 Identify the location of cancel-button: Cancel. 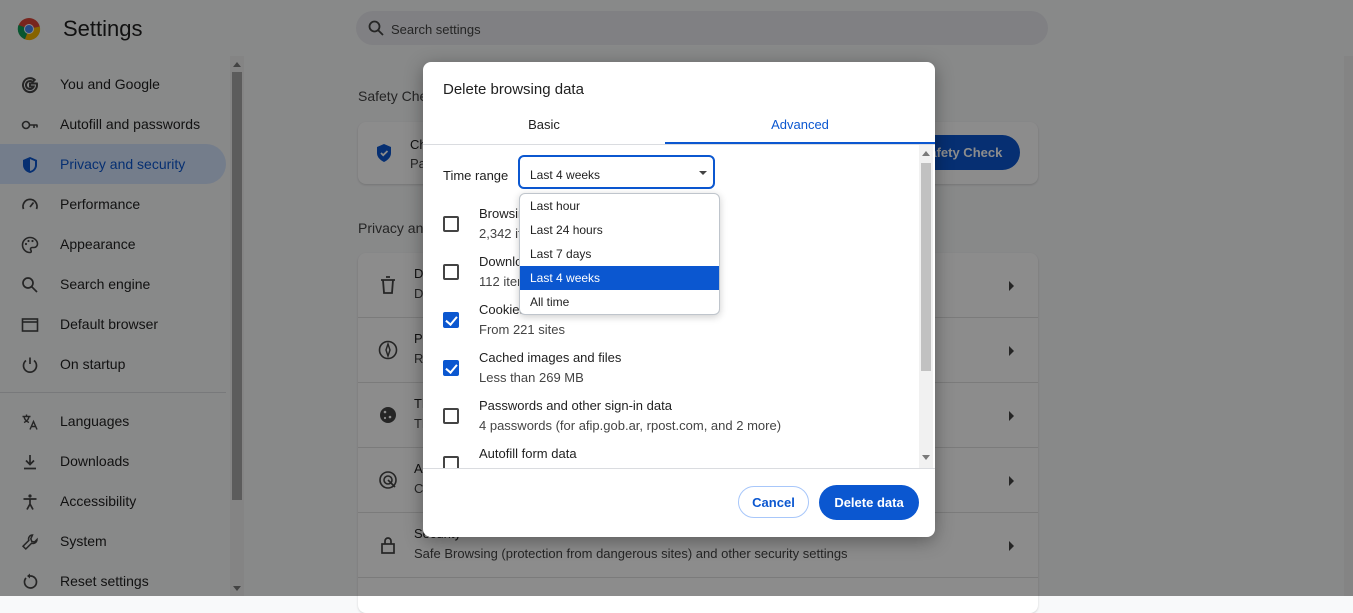
(773, 502).